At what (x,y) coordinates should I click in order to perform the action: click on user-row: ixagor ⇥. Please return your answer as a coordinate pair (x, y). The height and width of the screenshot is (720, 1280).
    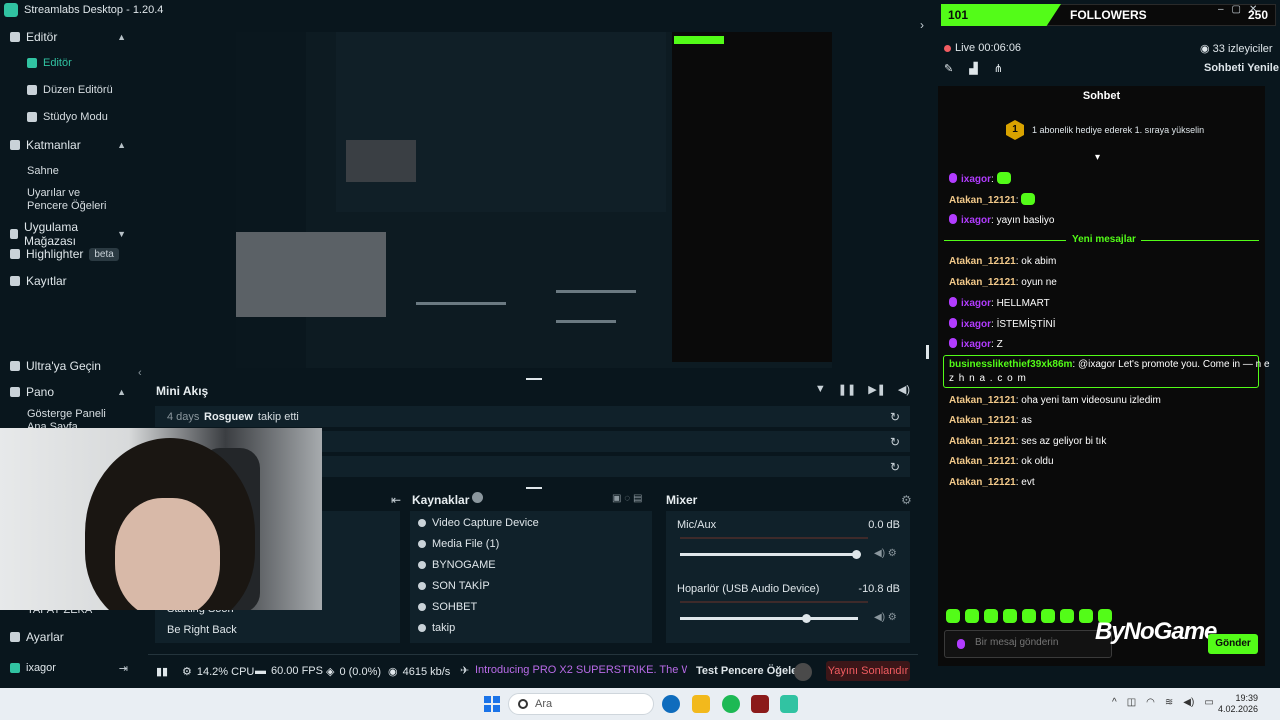
    Looking at the image, I should click on (69, 668).